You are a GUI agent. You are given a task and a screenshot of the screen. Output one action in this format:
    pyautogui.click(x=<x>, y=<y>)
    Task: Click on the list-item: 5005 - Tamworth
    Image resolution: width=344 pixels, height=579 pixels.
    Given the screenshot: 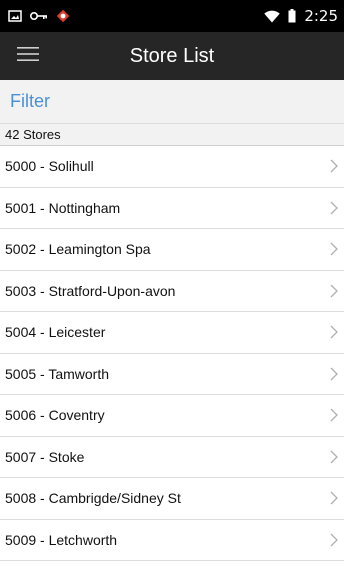 What is the action you would take?
    pyautogui.click(x=172, y=374)
    